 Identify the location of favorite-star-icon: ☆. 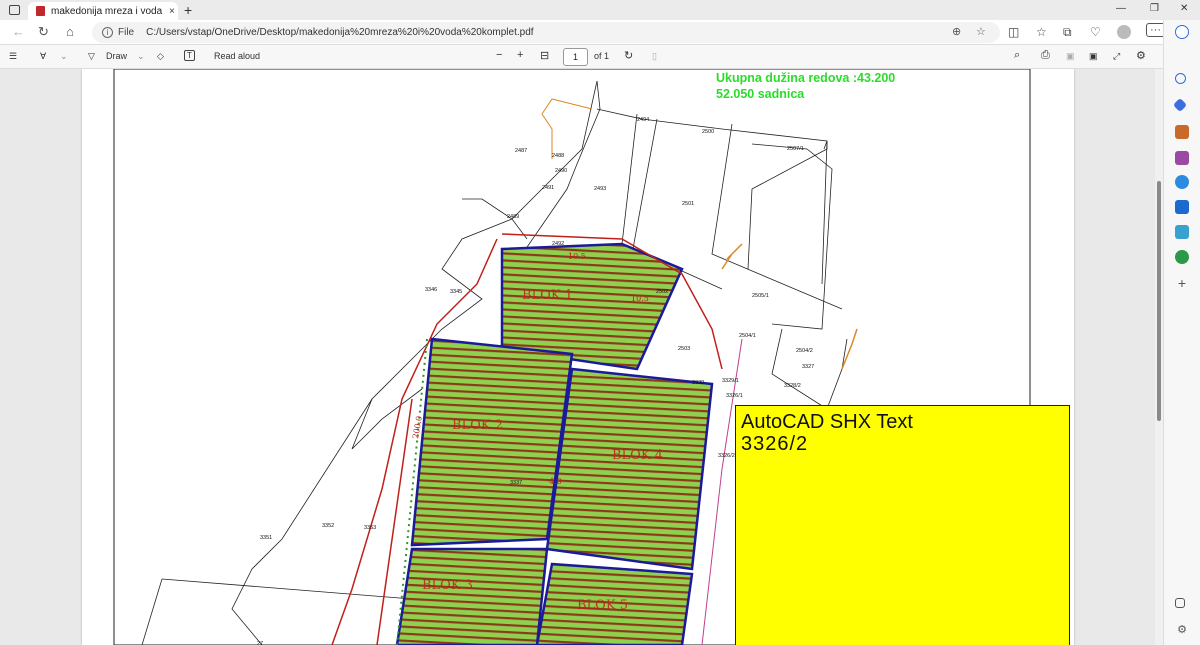
(981, 31).